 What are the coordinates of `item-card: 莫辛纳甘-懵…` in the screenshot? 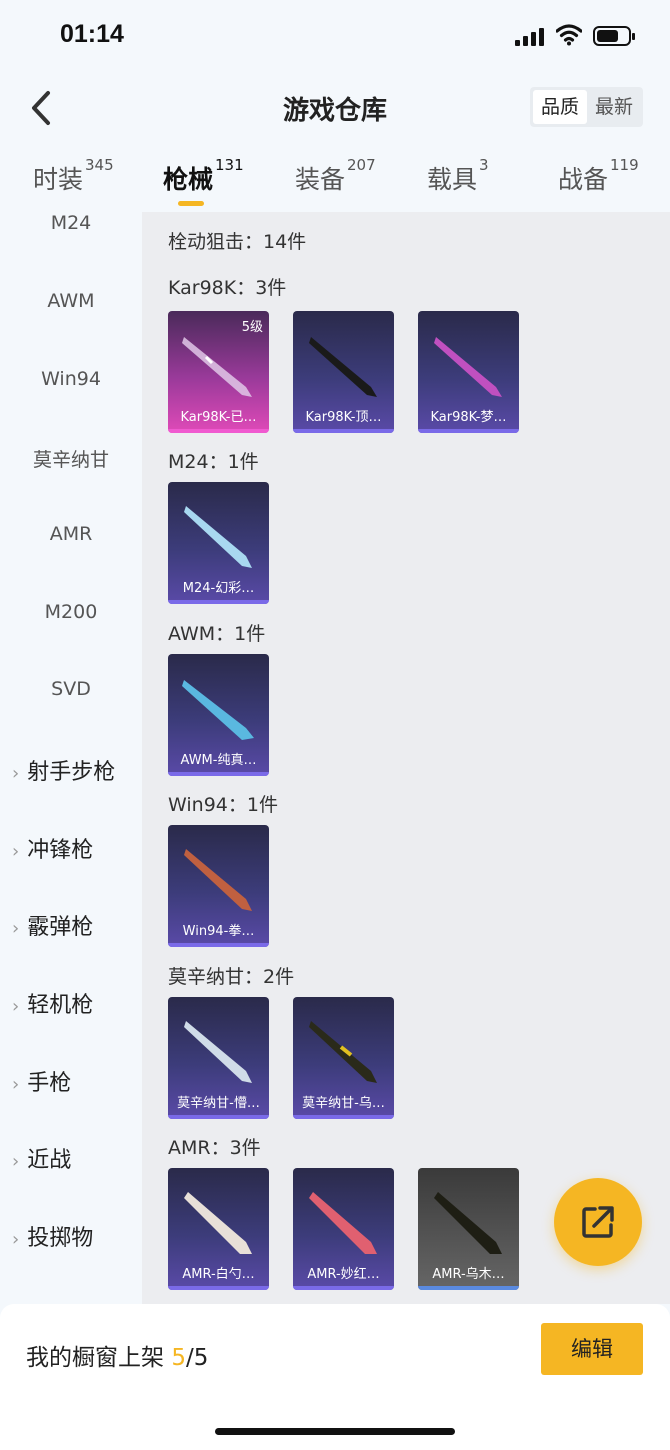 It's located at (218, 1058).